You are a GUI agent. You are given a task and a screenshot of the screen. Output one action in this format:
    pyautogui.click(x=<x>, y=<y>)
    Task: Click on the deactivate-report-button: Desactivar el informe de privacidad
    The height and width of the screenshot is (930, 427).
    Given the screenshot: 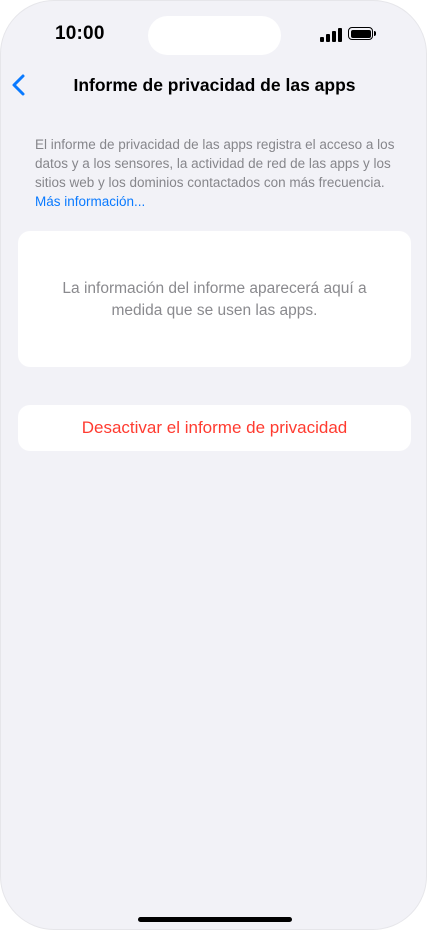 What is the action you would take?
    pyautogui.click(x=214, y=428)
    